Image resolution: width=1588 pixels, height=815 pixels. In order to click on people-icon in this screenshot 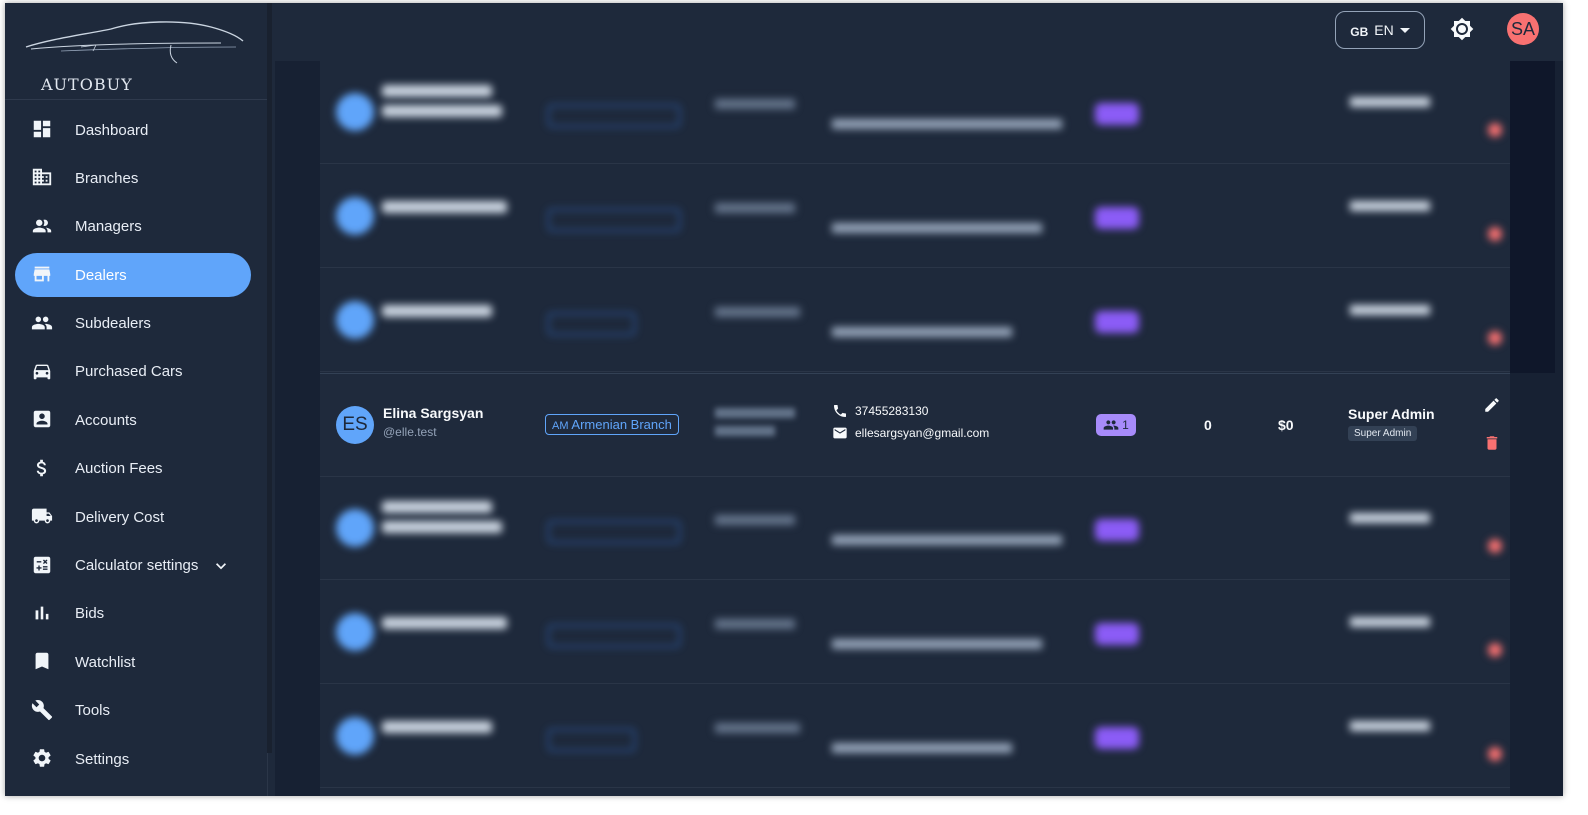, I will do `click(43, 227)`.